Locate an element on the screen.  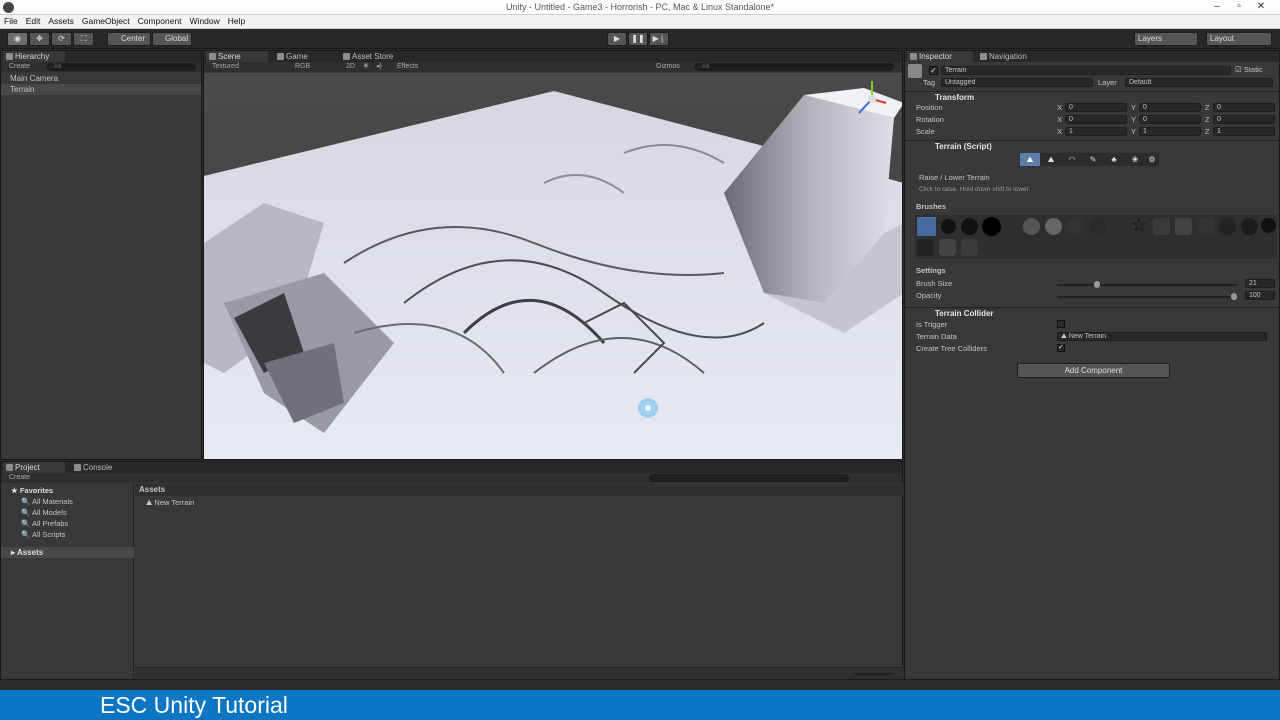
lighting-icon: ✳ is located at coordinates (366, 67).